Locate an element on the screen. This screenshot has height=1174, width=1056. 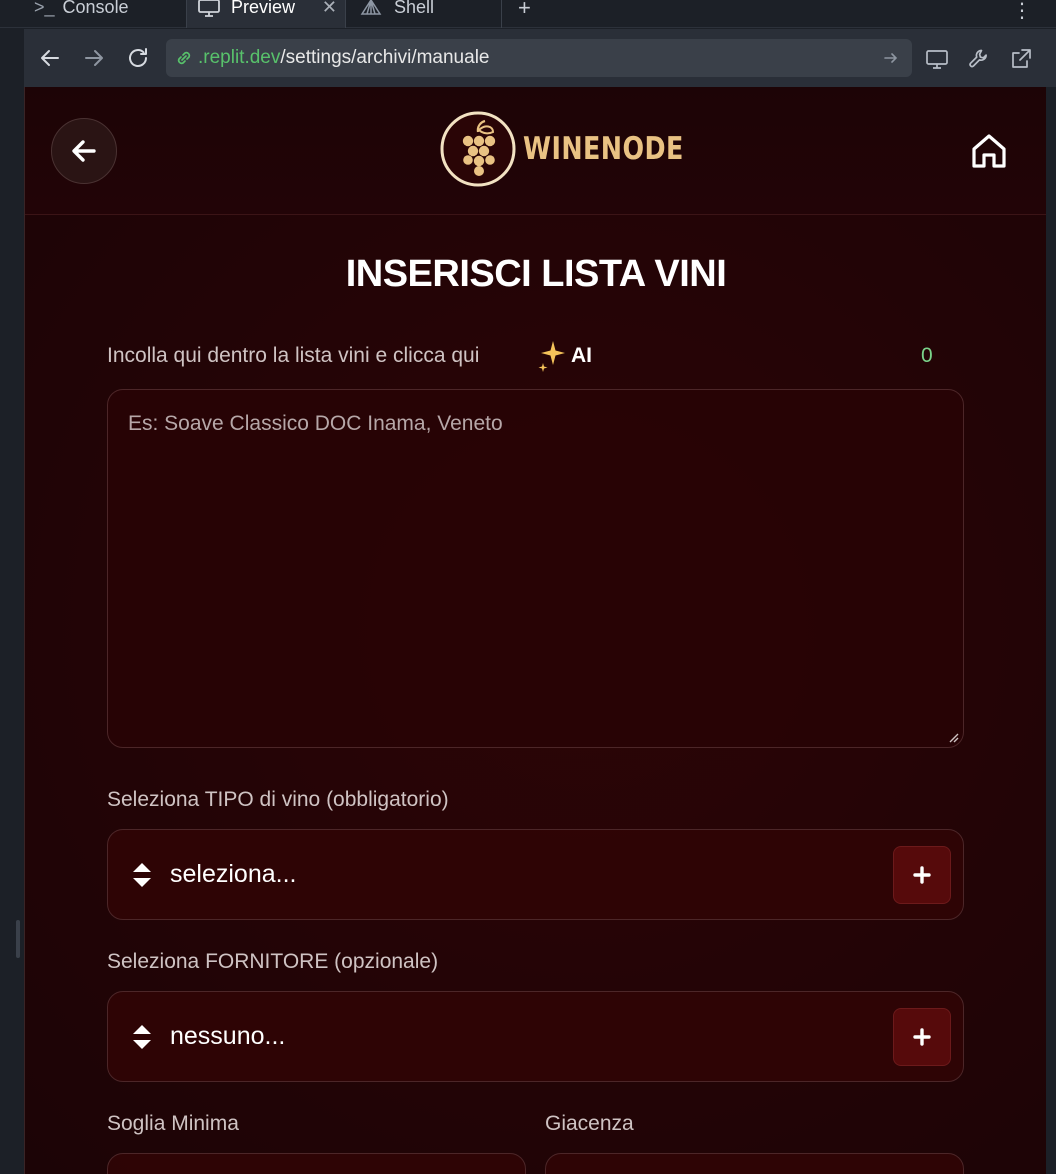
tab-console: >_ Console is located at coordinates (81, 14).